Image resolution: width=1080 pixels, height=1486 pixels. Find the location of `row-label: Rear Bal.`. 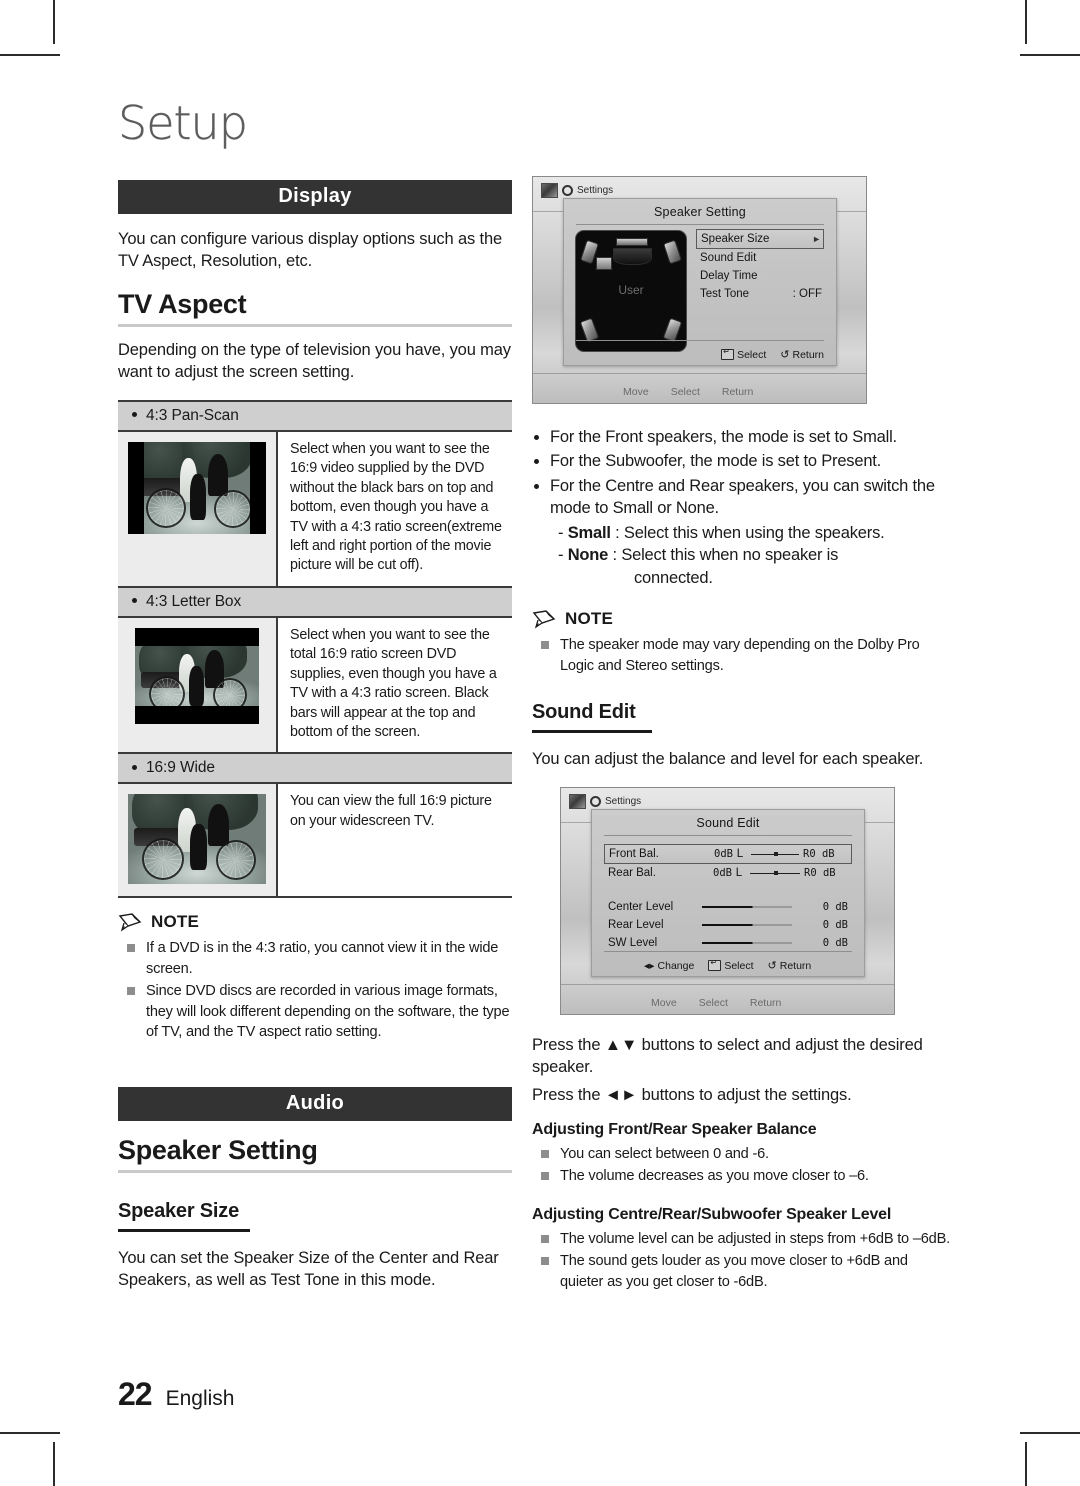

row-label: Rear Bal. is located at coordinates (632, 873).